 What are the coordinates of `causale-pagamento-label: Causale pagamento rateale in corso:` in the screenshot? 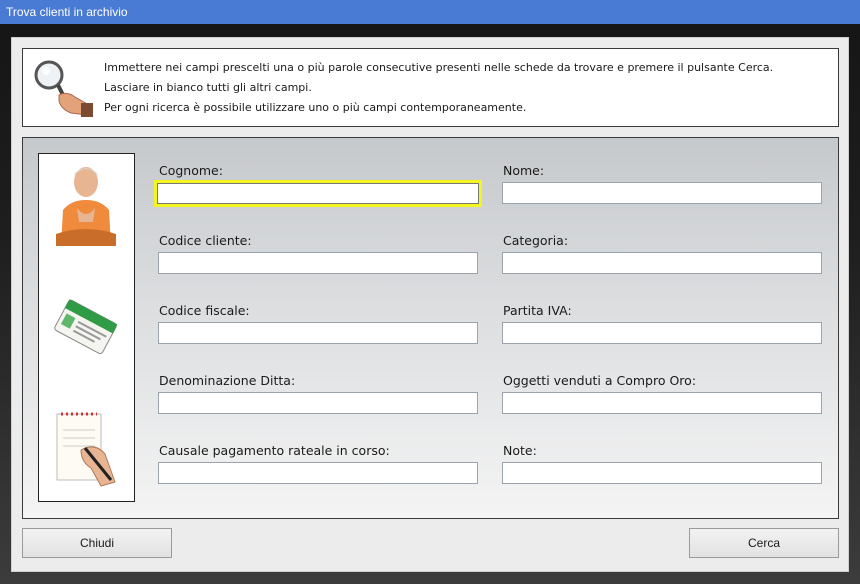 It's located at (274, 450).